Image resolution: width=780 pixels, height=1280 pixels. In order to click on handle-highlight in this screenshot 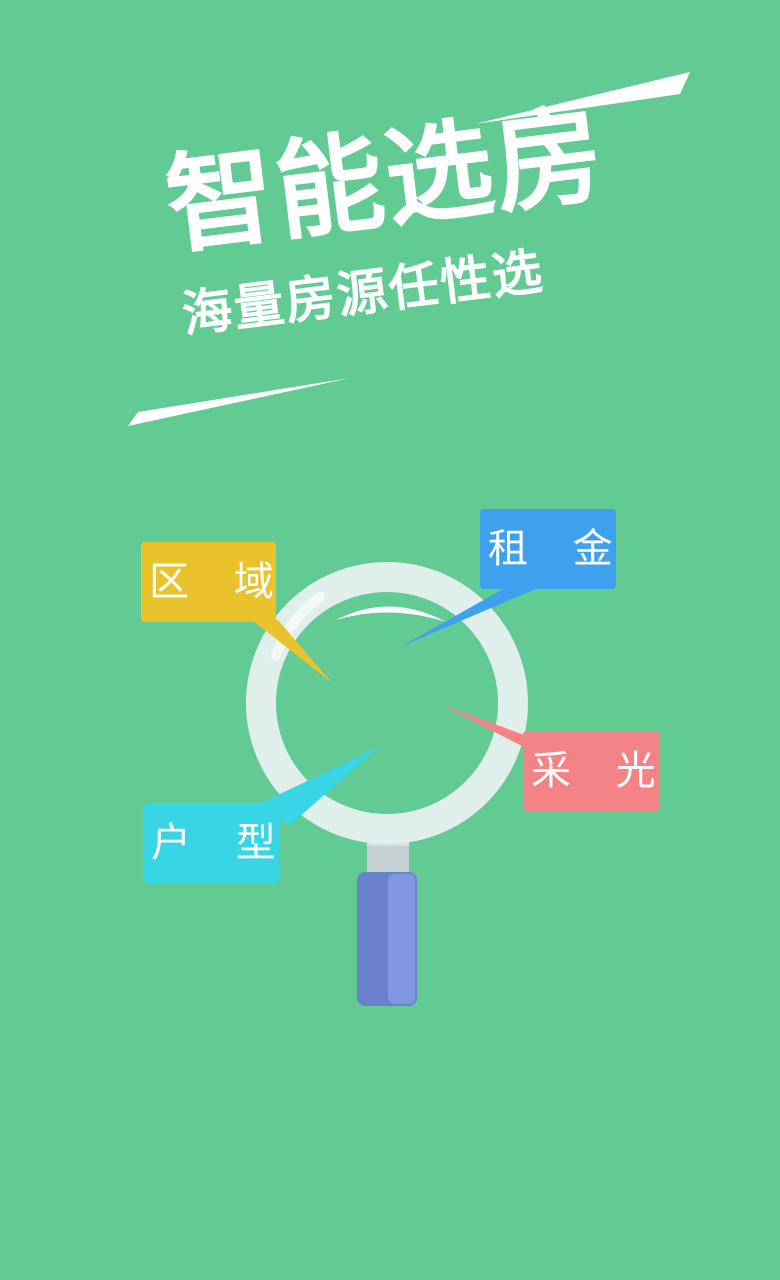, I will do `click(401, 939)`.